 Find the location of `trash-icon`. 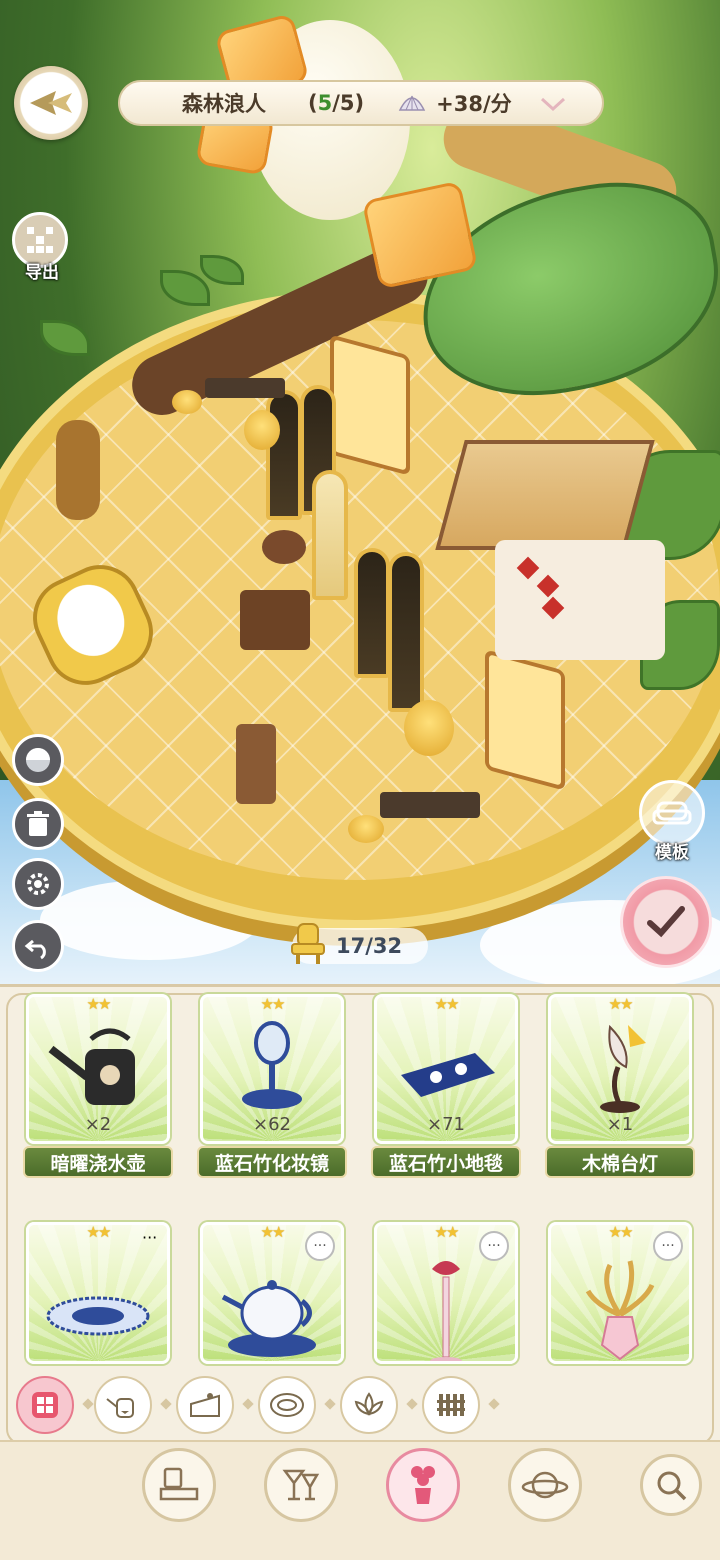

trash-icon is located at coordinates (38, 823).